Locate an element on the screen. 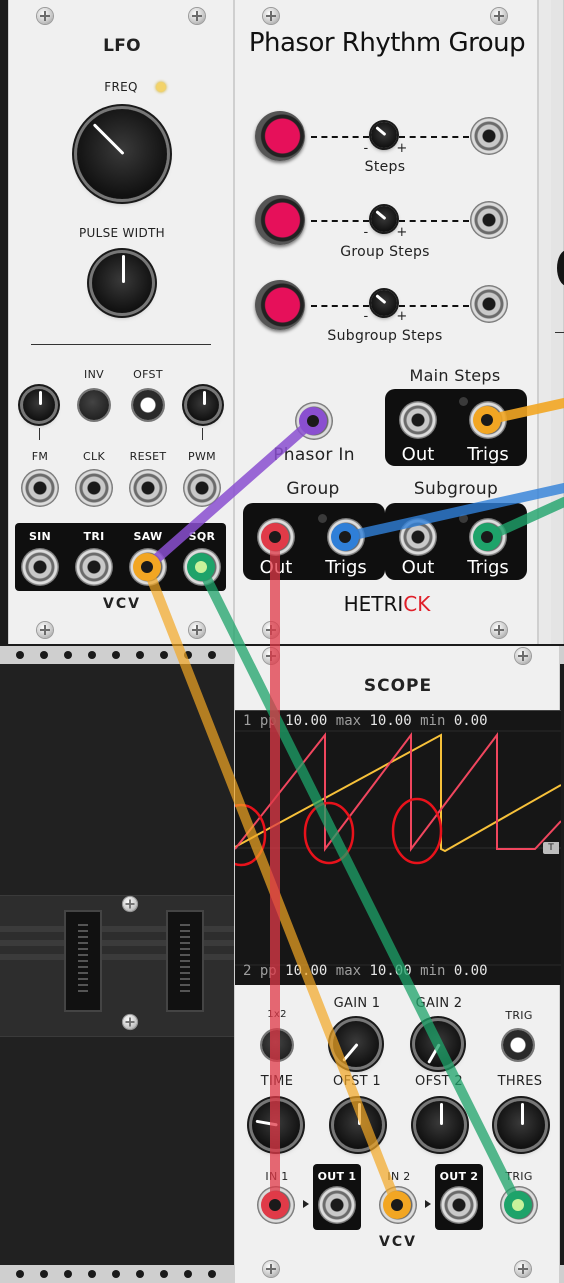 The image size is (564, 1283). ofst-button is located at coordinates (148, 405).